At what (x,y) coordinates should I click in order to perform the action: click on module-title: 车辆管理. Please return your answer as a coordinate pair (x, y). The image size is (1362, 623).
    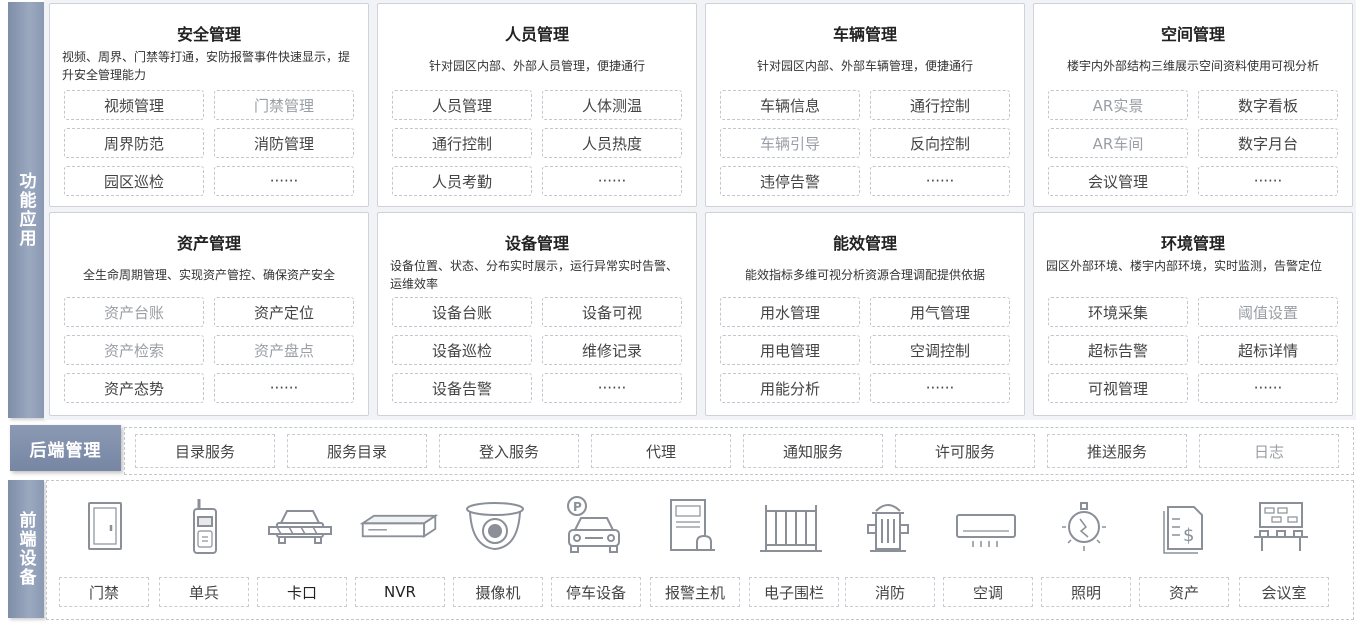
    Looking at the image, I should click on (864, 34).